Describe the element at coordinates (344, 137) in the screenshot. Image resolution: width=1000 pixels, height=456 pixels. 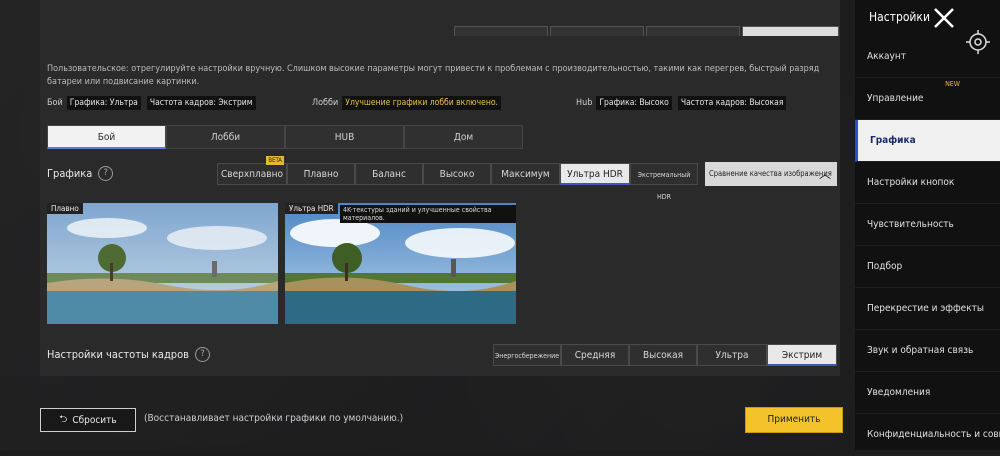
I see `tab-hub: HUB` at that location.